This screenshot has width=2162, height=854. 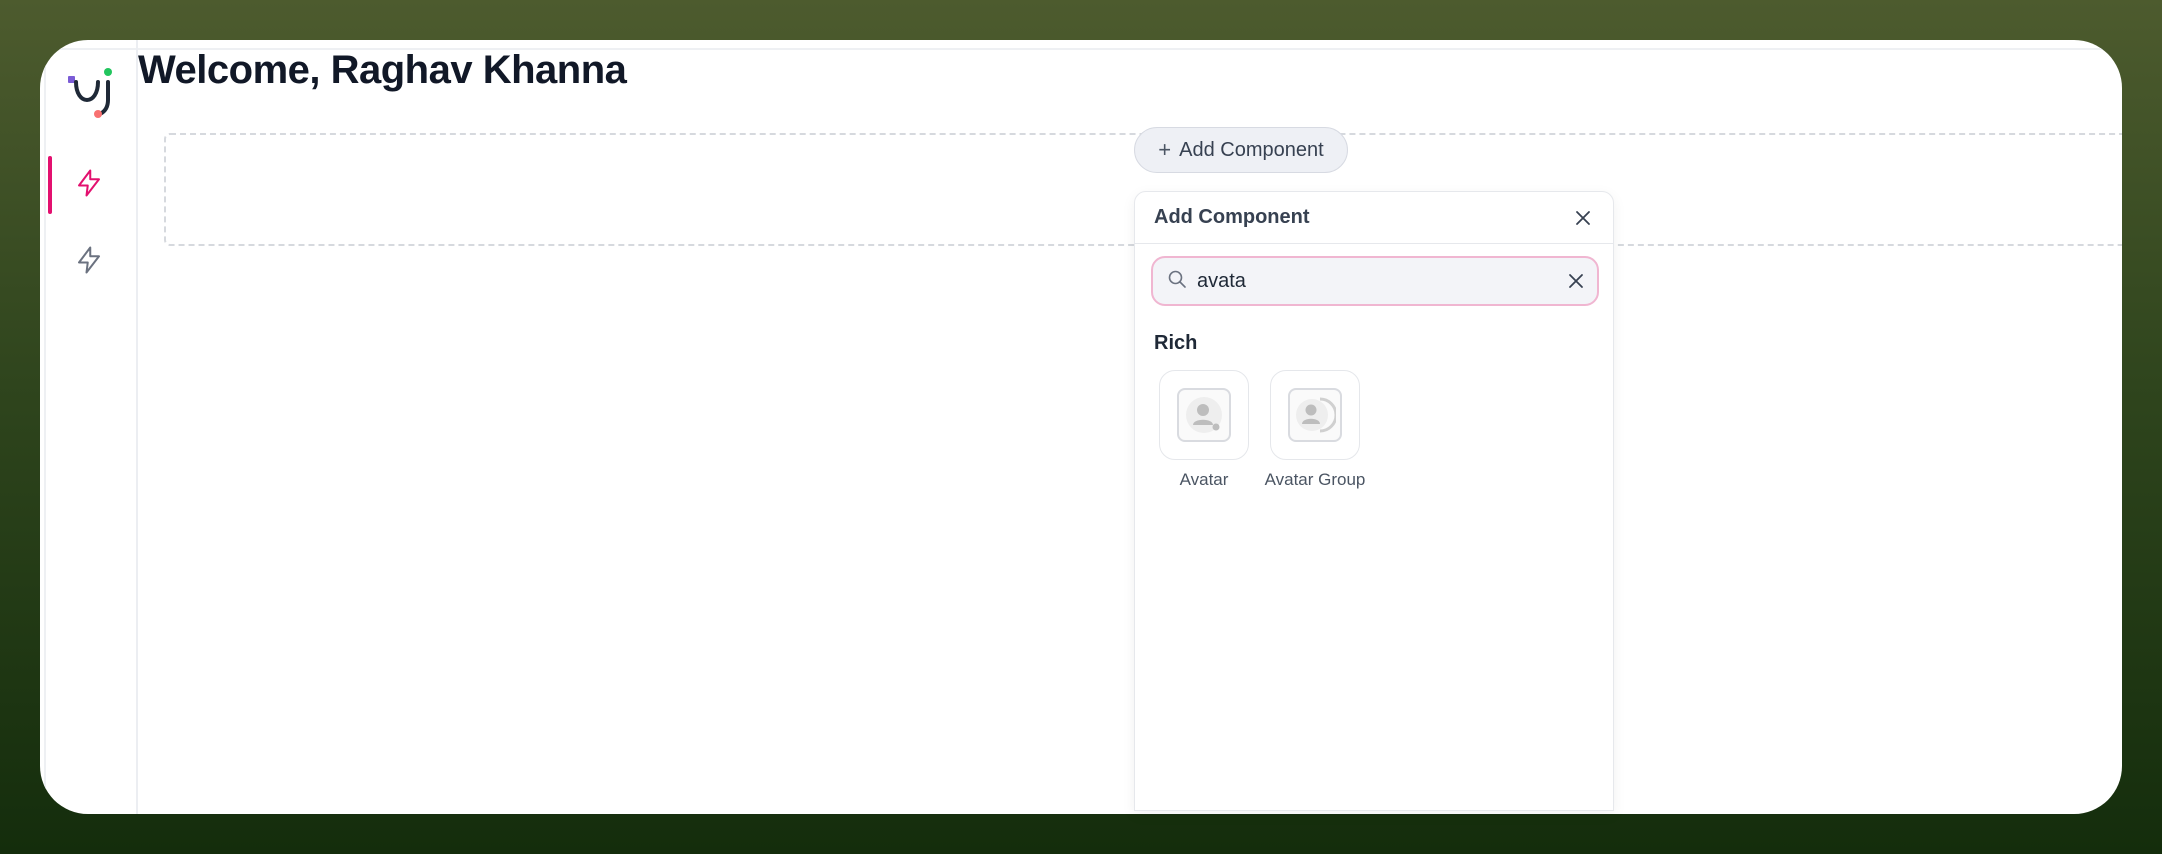 I want to click on clear-icon, so click(x=1576, y=281).